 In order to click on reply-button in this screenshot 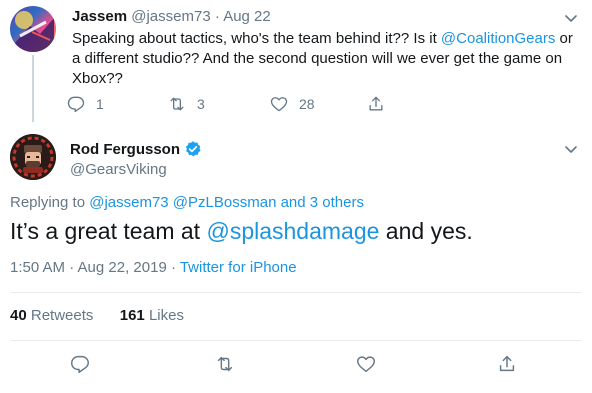, I will do `click(82, 366)`.